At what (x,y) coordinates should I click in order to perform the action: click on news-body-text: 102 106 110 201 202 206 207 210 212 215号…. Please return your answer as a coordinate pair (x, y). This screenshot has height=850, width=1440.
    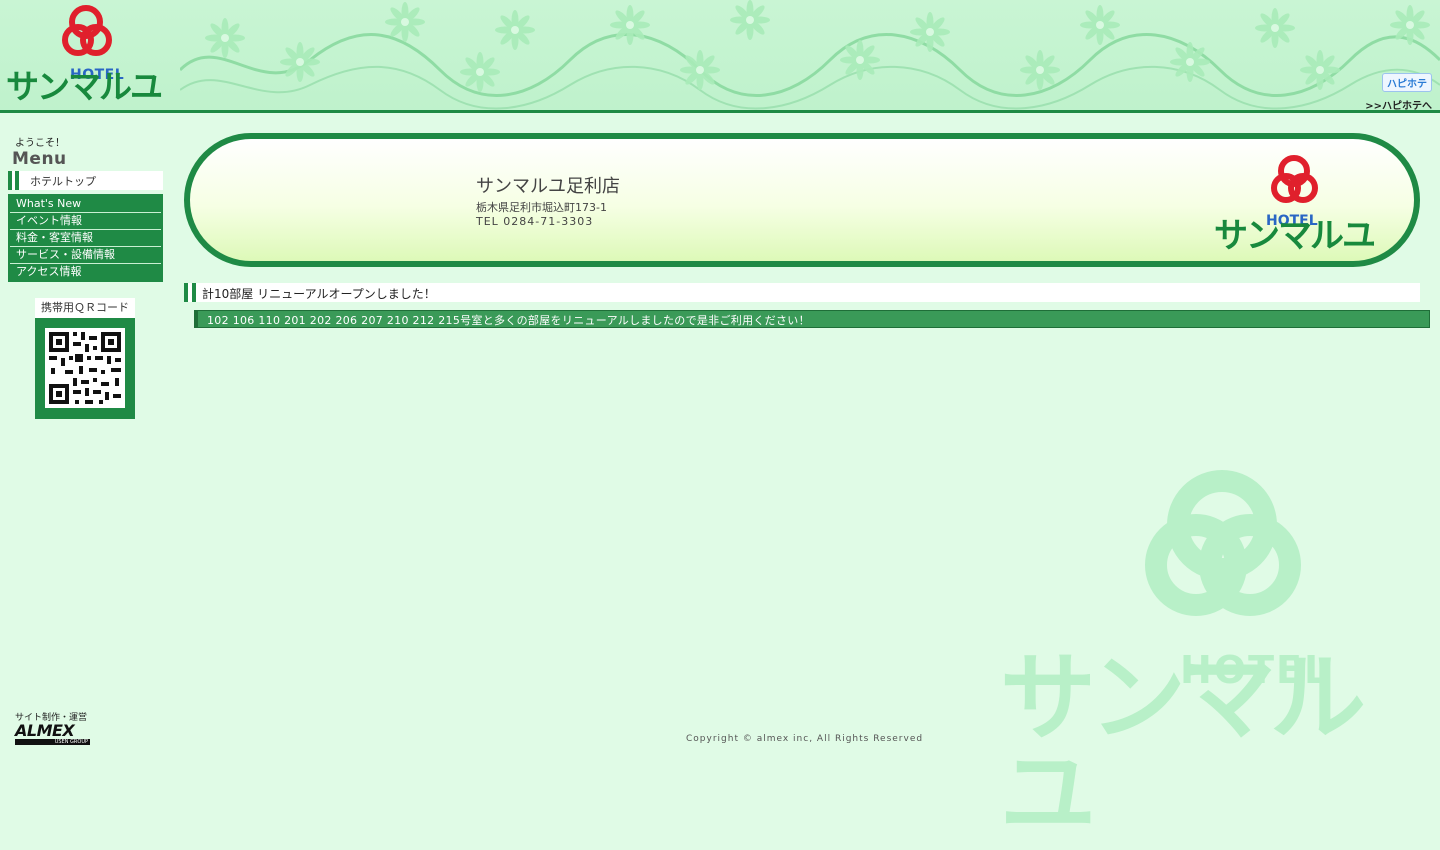
    Looking at the image, I should click on (508, 320).